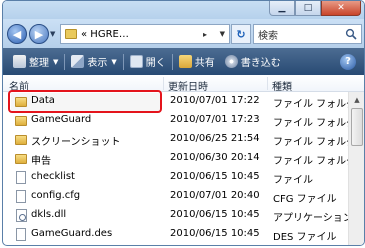 The height and width of the screenshot is (248, 365). I want to click on list-item: GameGuard 2010/07/01 17:23 ファイル フォルダ, so click(179, 120).